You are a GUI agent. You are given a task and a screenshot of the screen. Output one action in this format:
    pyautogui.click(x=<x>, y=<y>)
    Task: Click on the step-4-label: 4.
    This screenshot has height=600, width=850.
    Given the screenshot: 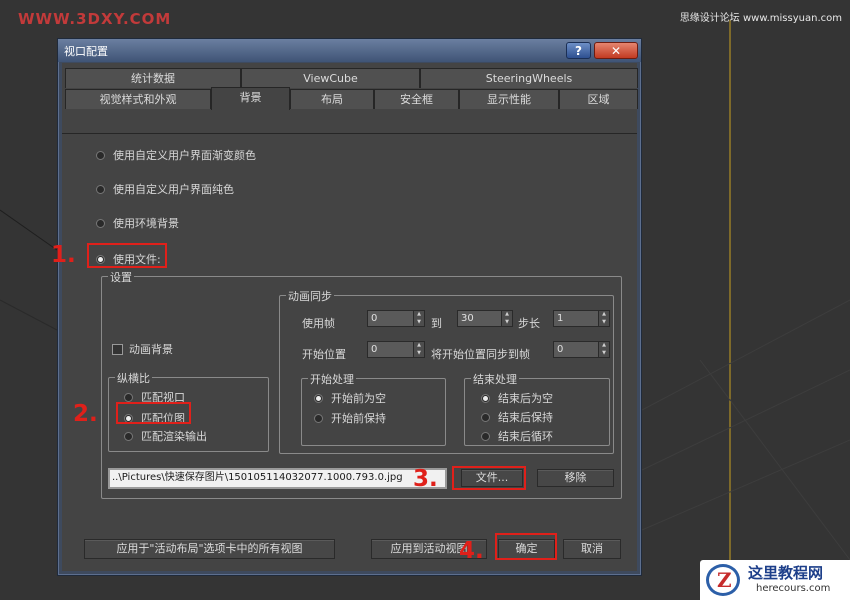 What is the action you would take?
    pyautogui.click(x=471, y=551)
    